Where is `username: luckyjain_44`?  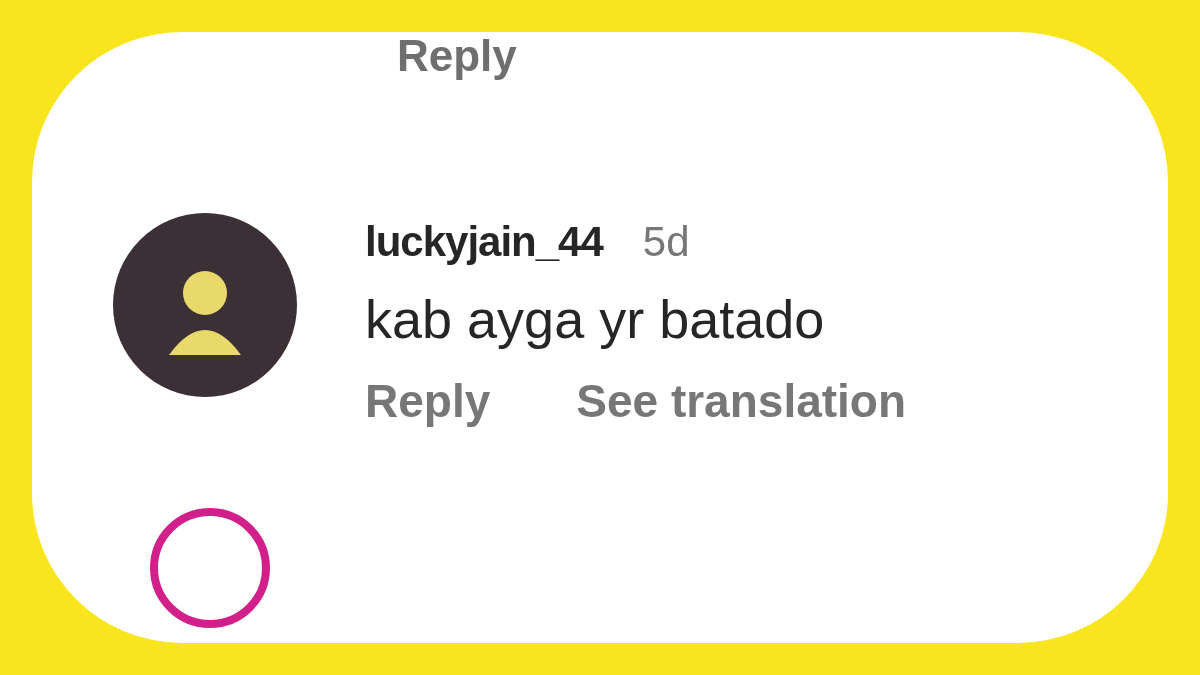
username: luckyjain_44 is located at coordinates (484, 242).